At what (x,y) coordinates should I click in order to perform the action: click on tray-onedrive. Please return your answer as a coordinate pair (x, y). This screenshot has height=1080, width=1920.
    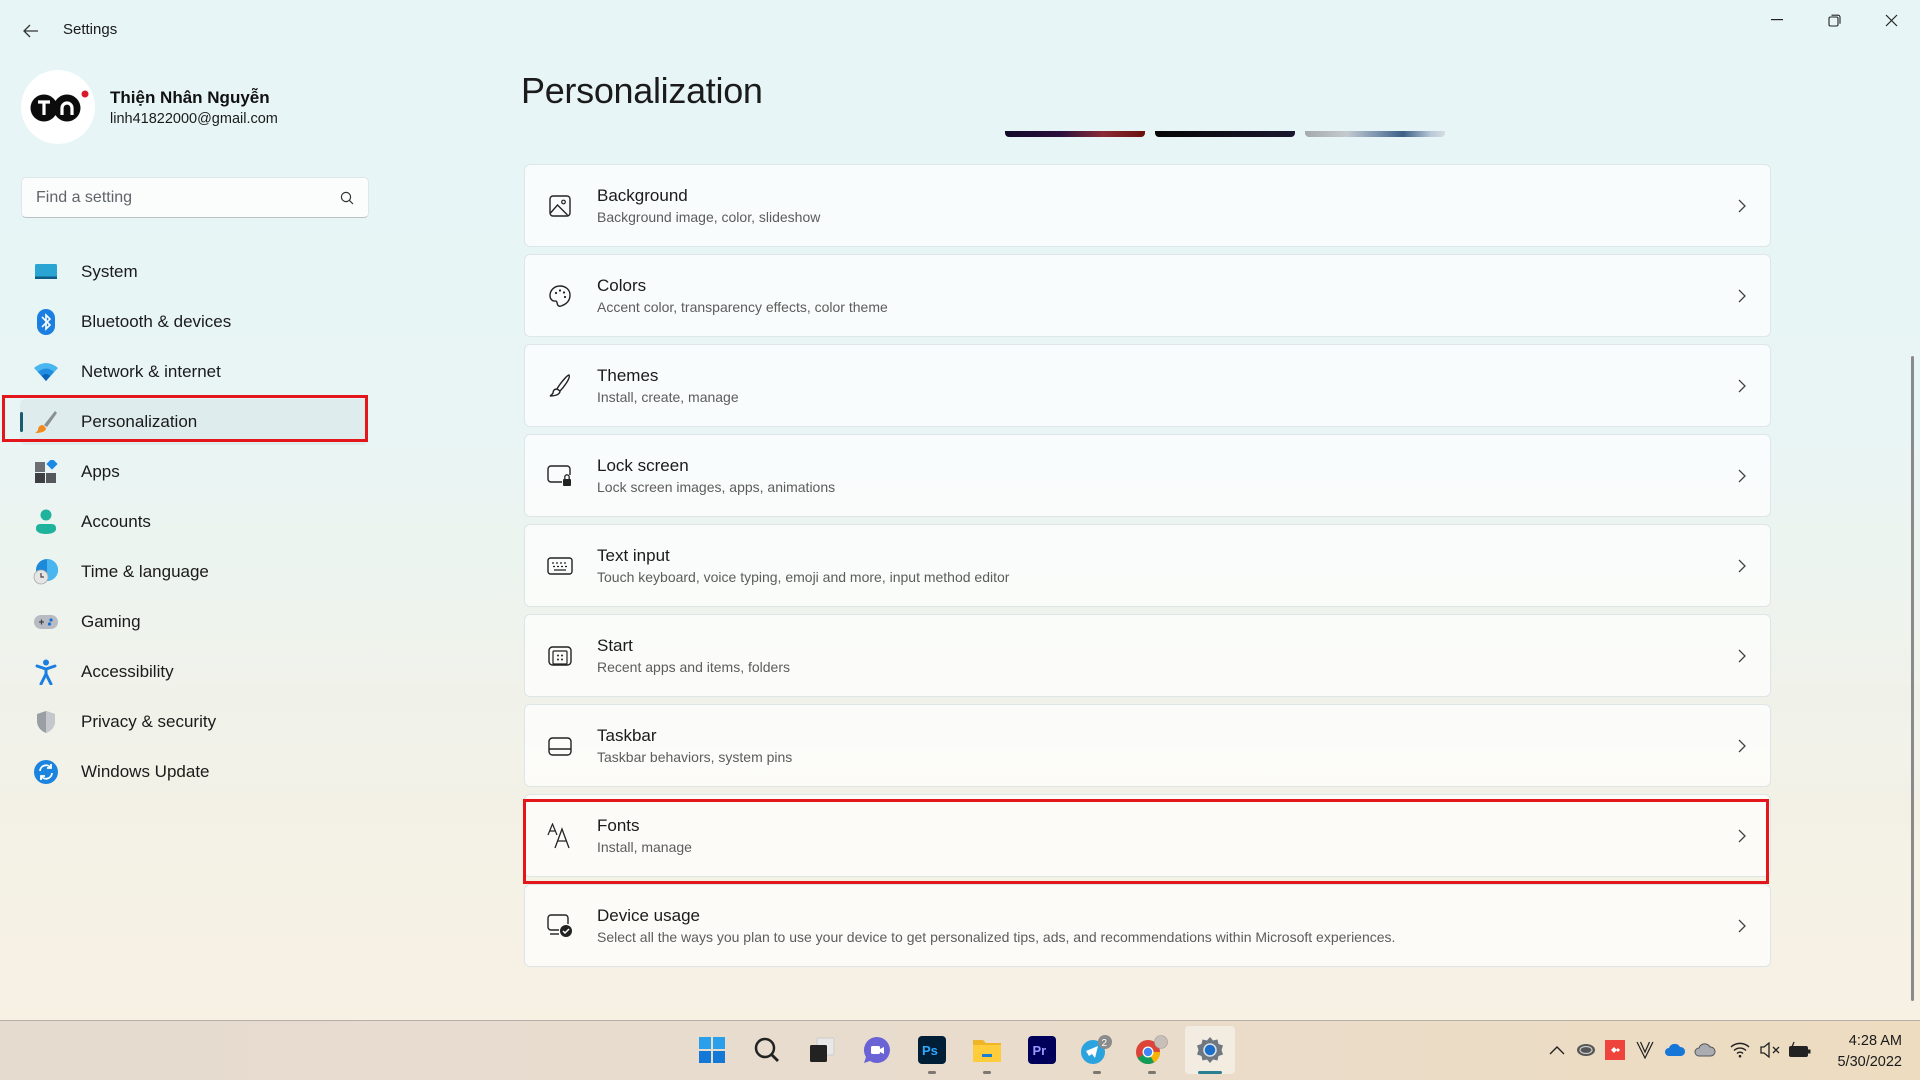
    Looking at the image, I should click on (1675, 1050).